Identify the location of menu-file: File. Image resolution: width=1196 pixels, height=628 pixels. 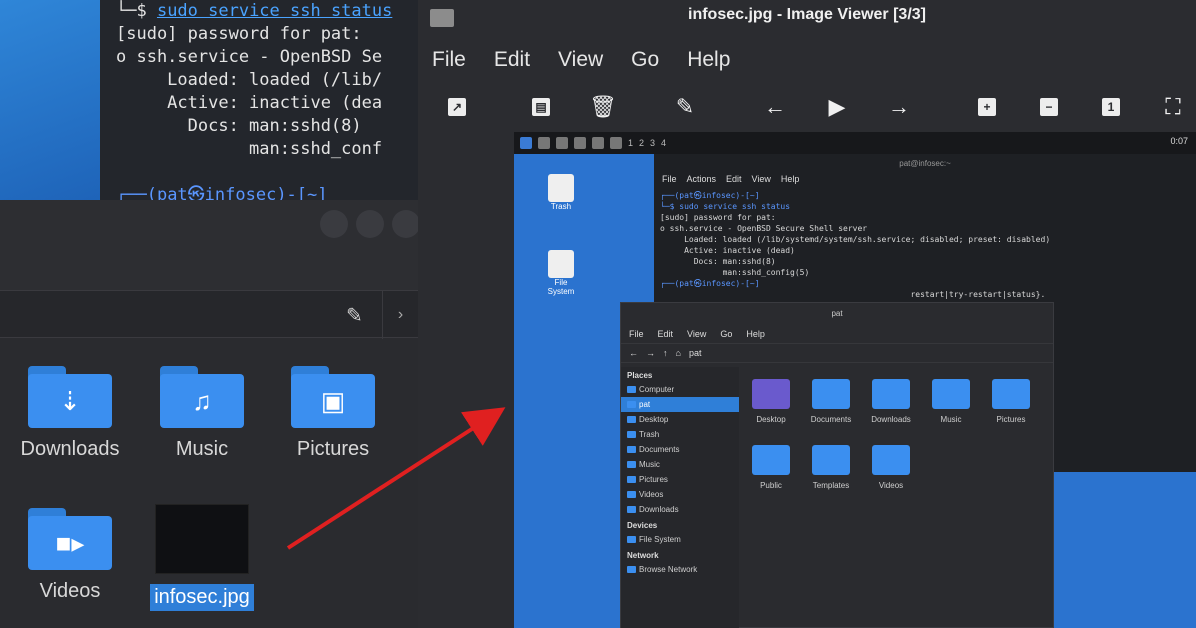
(449, 60).